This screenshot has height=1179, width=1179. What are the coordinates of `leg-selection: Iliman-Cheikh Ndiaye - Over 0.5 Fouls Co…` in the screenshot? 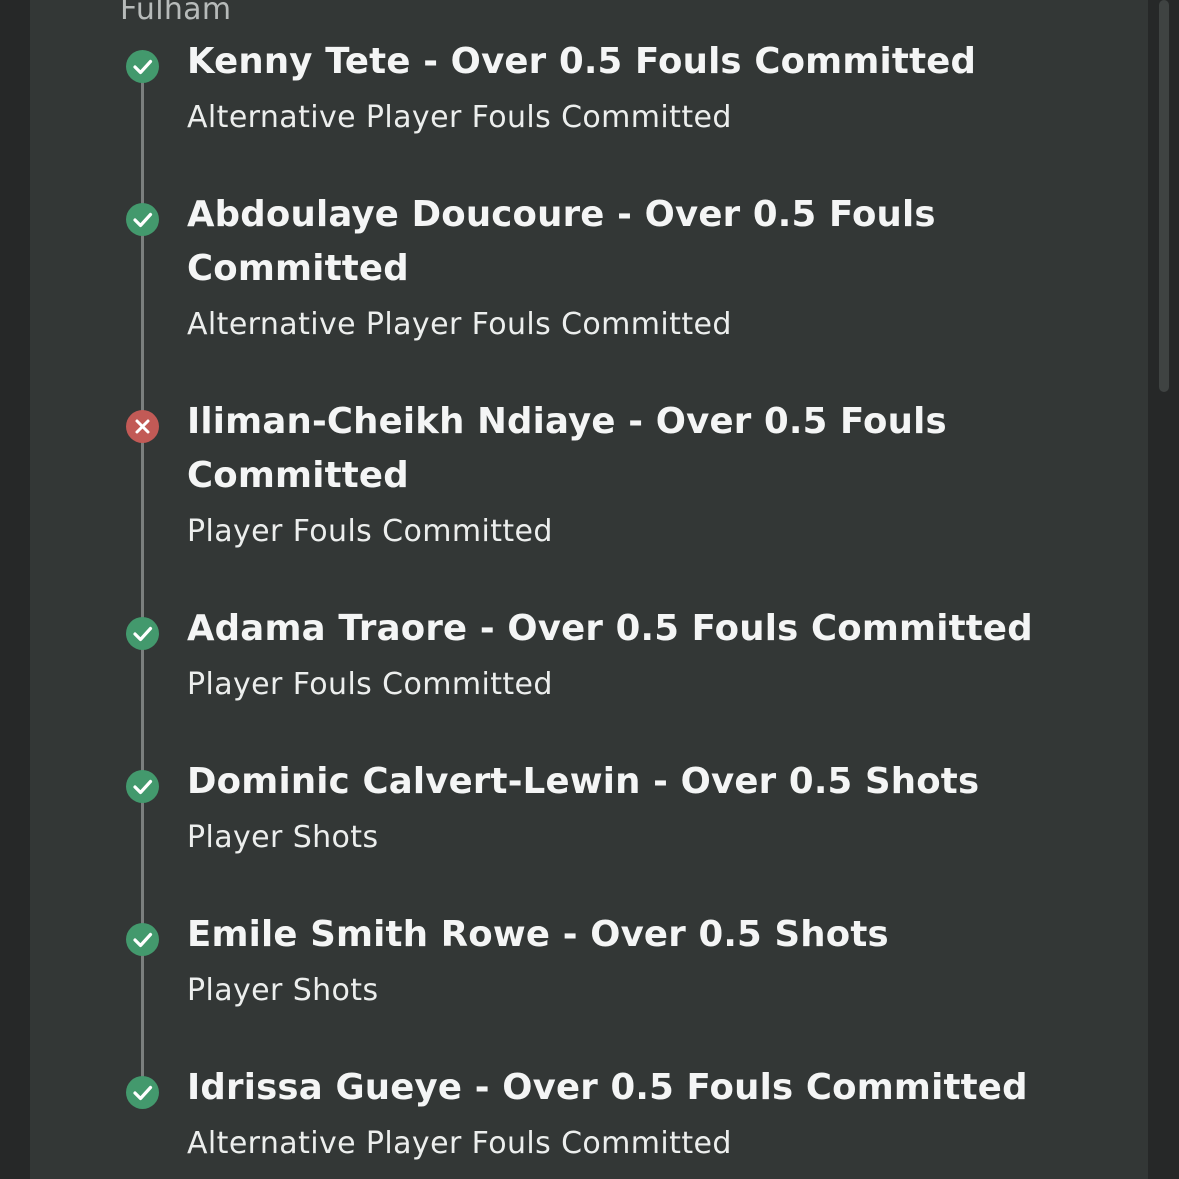 It's located at (567, 448).